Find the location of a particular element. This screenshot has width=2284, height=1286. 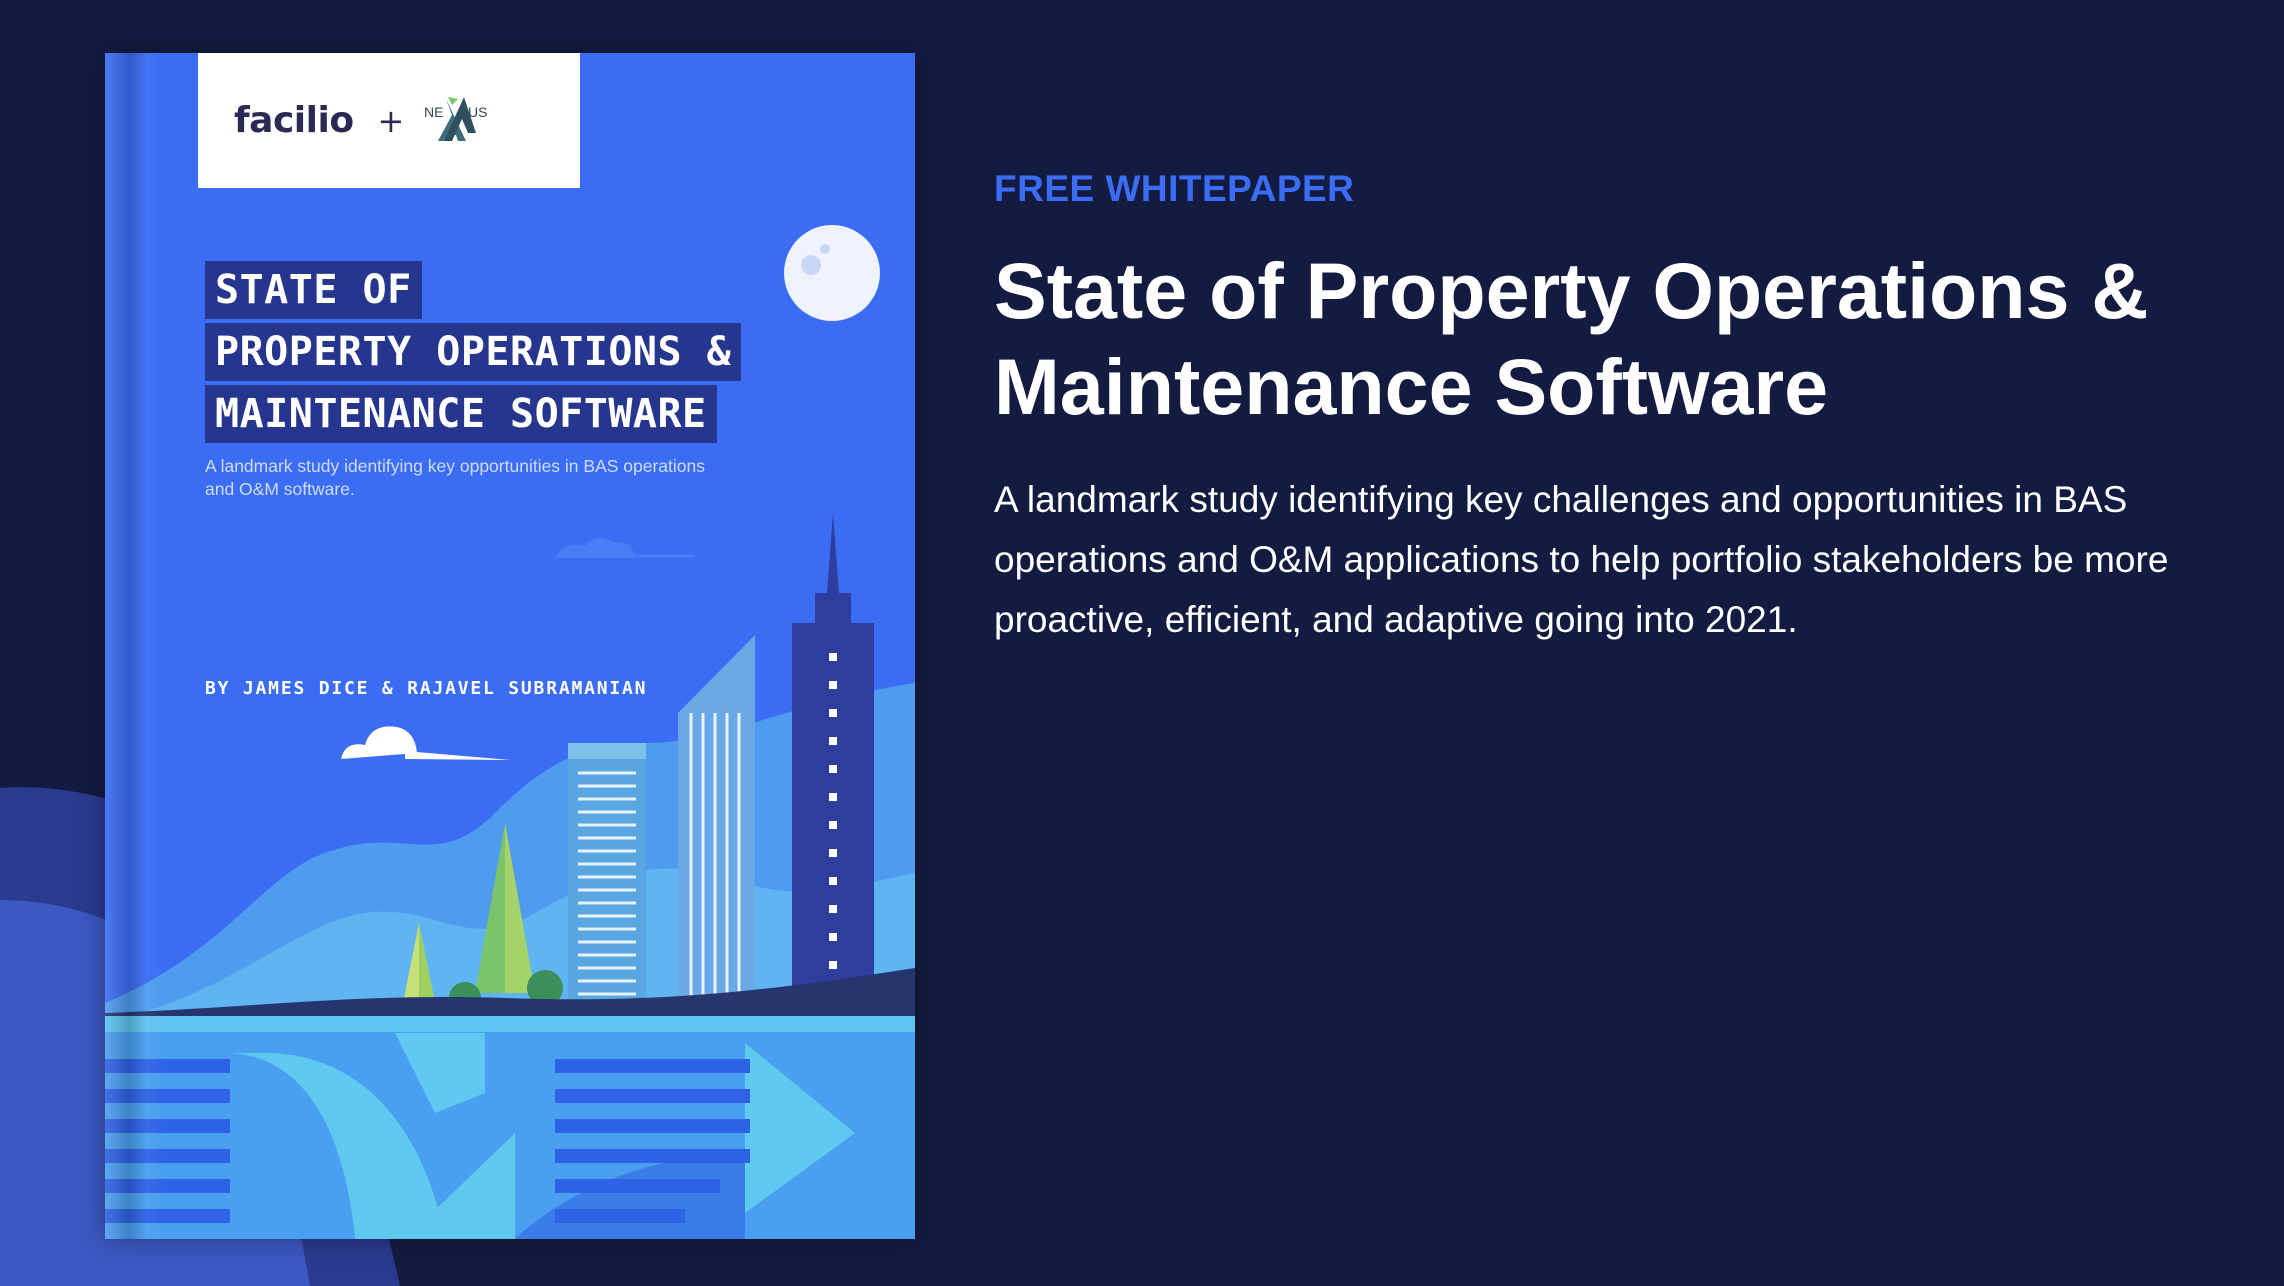

cover-title-line-3: MAINTENANCE SOFTWARE is located at coordinates (461, 414).